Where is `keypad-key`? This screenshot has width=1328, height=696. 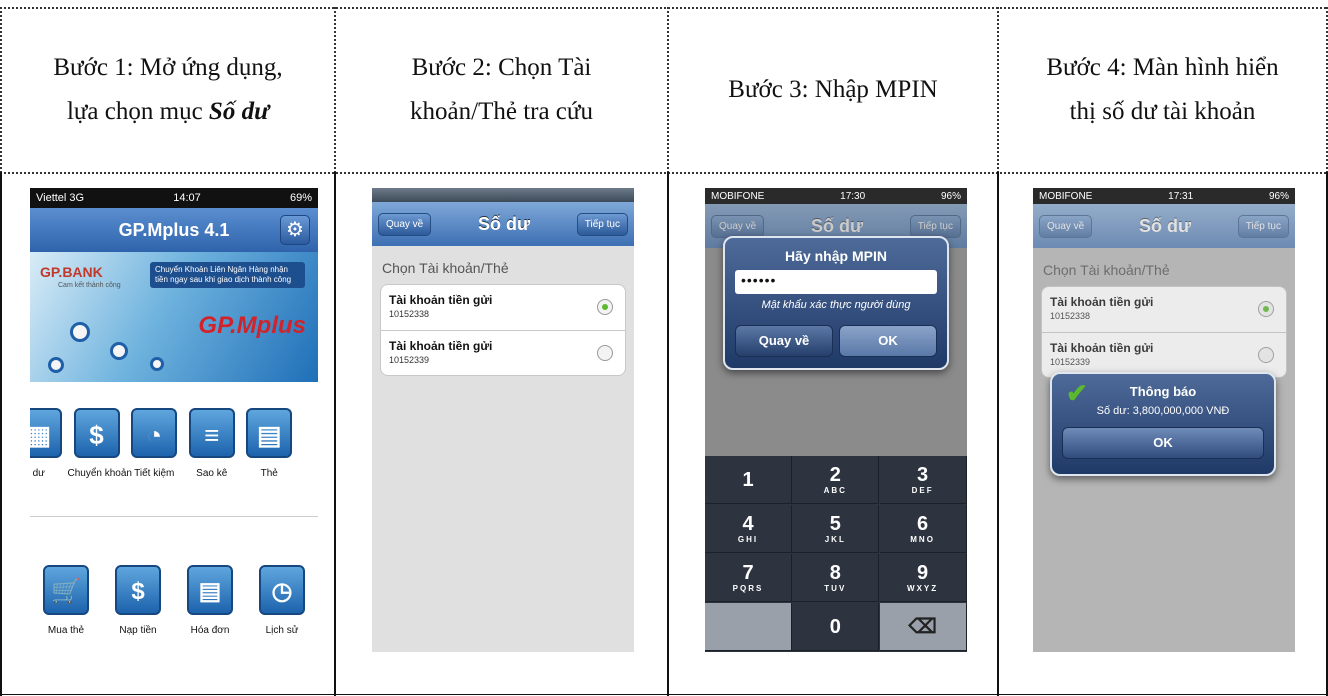 keypad-key is located at coordinates (748, 627).